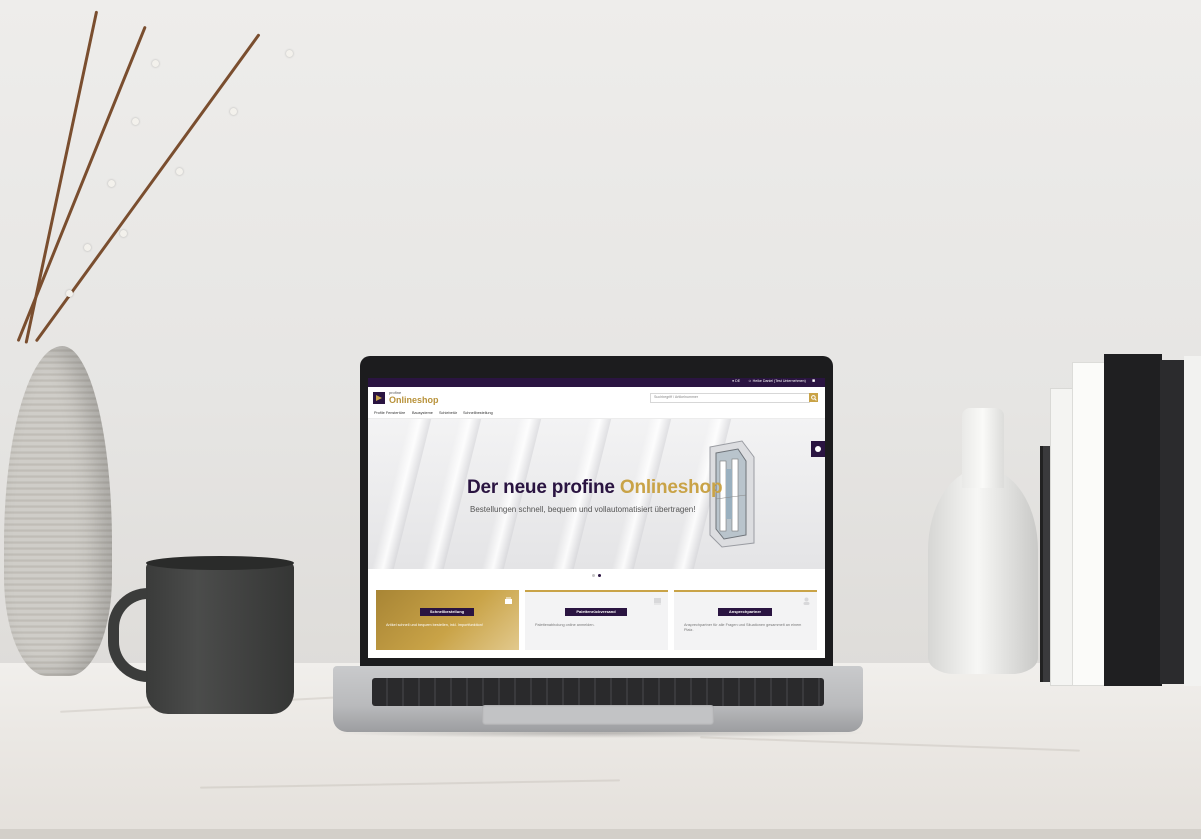 The image size is (1201, 839). What do you see at coordinates (676, 397) in the screenshot?
I see `search-placeholder: Suchbegriff / Artikelnummer` at bounding box center [676, 397].